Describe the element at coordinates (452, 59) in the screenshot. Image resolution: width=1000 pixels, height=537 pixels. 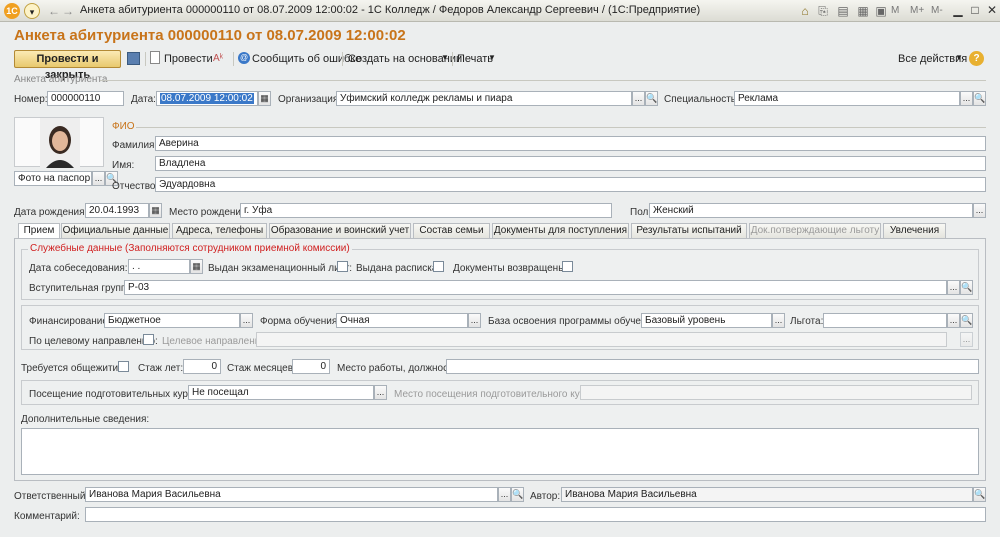
I see `toolbar-separator` at that location.